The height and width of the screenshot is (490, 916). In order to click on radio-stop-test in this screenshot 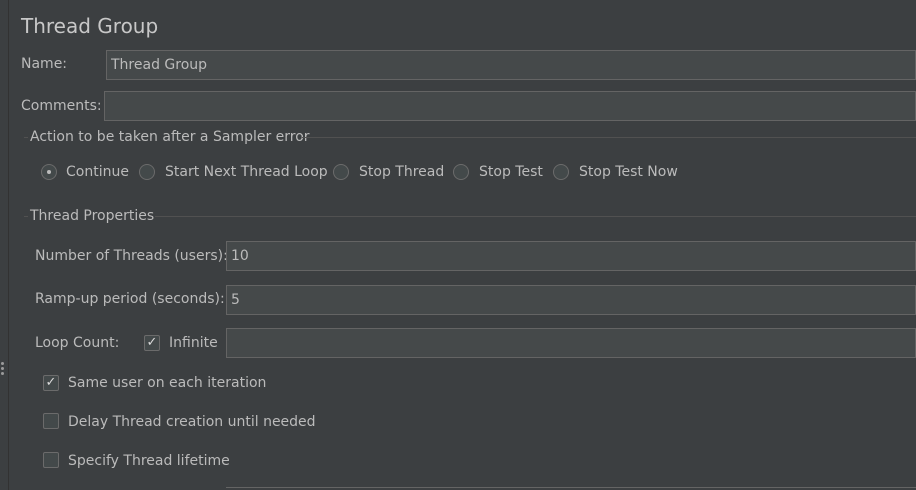, I will do `click(461, 172)`.